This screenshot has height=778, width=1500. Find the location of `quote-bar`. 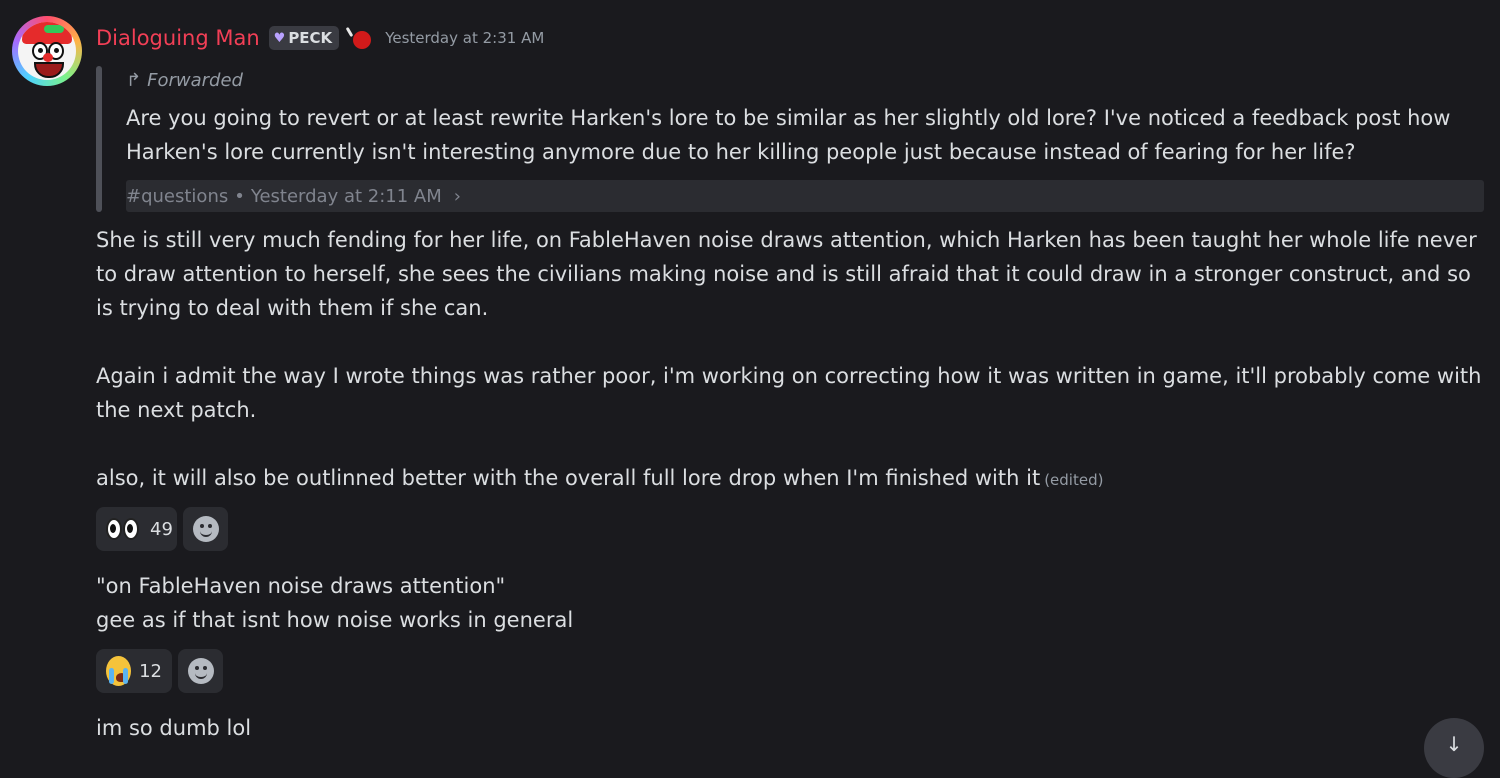

quote-bar is located at coordinates (99, 139).